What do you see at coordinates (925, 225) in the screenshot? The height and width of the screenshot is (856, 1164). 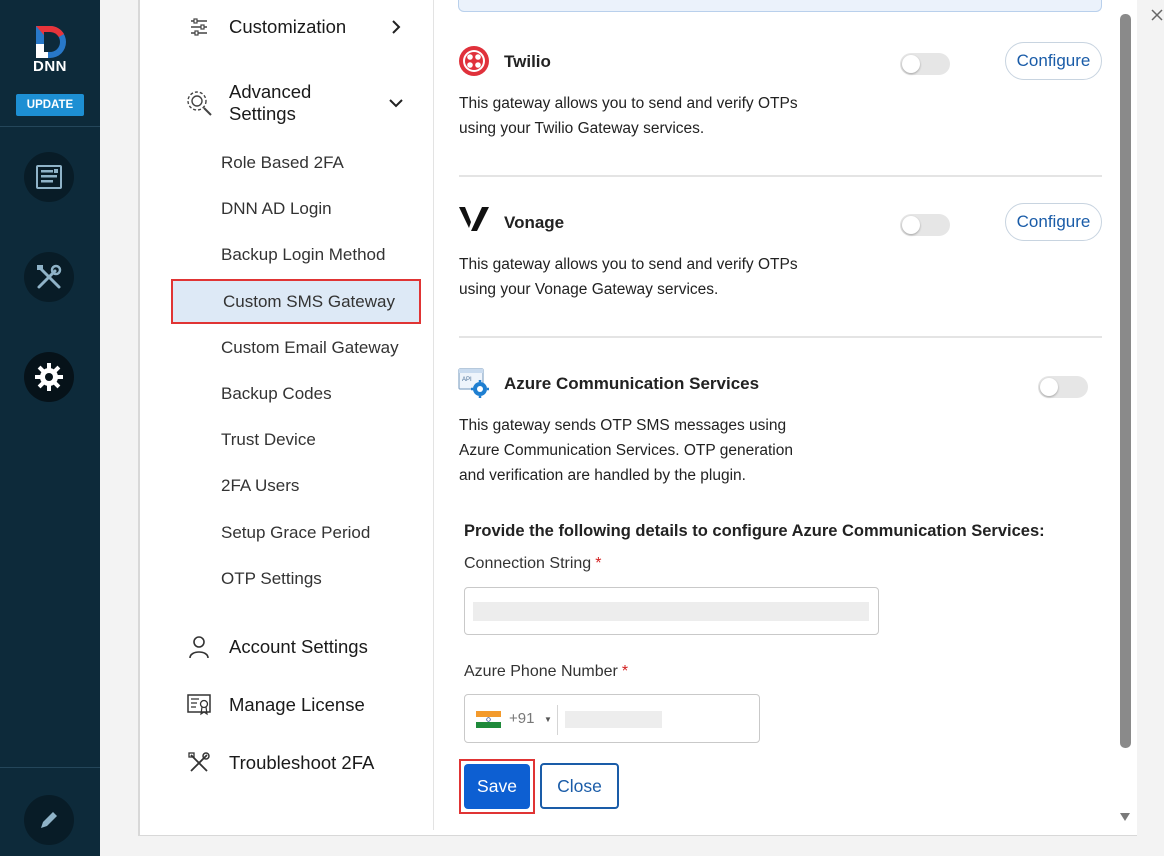 I see `vonage-toggle` at bounding box center [925, 225].